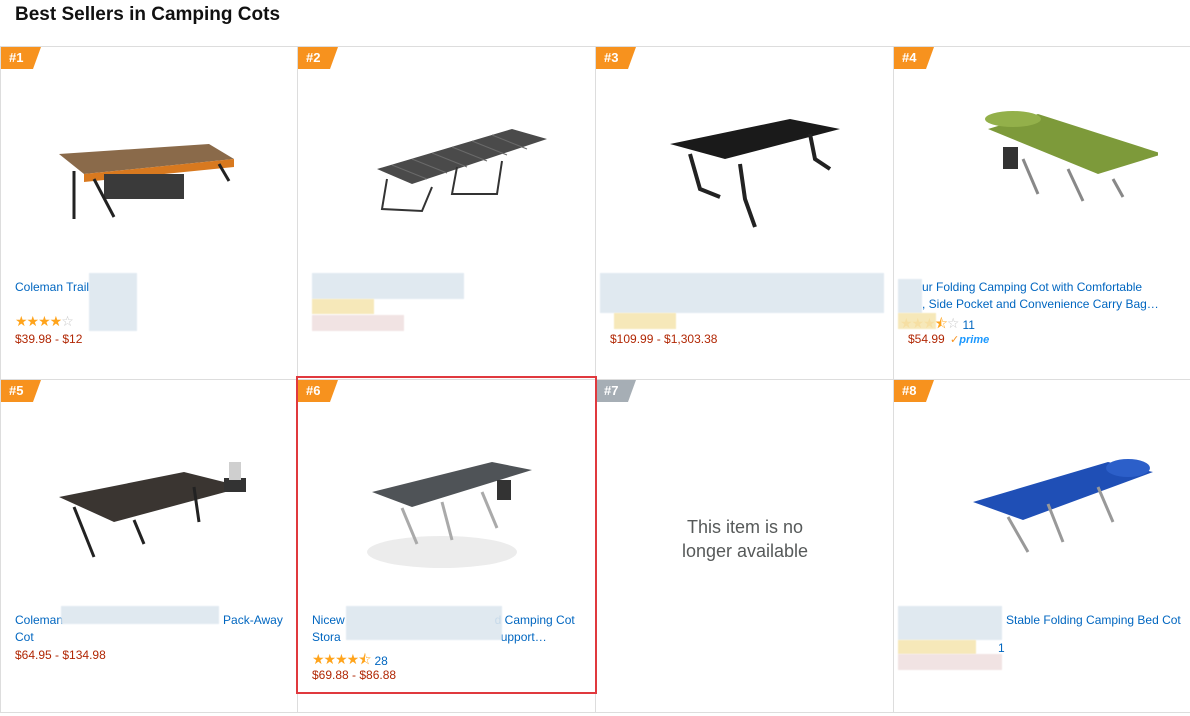  What do you see at coordinates (616, 58) in the screenshot?
I see `rank-badge: #3` at bounding box center [616, 58].